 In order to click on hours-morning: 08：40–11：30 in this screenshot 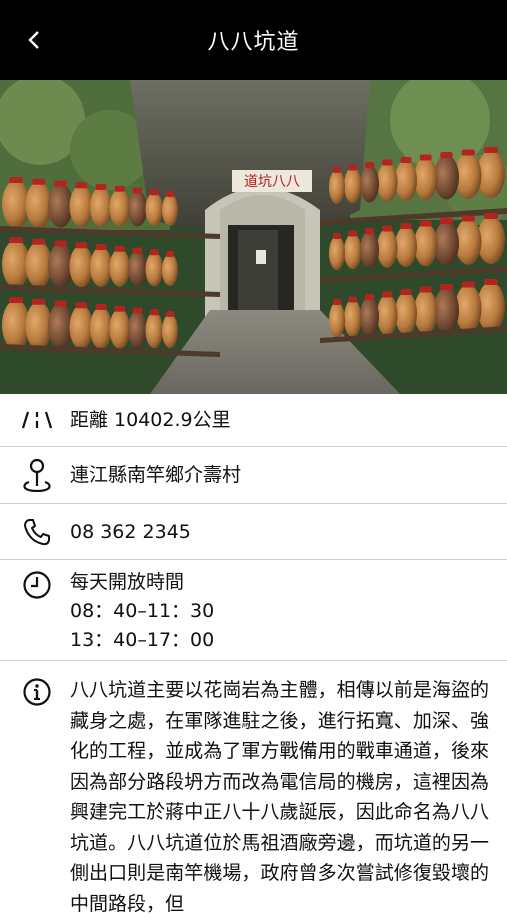, I will do `click(142, 611)`.